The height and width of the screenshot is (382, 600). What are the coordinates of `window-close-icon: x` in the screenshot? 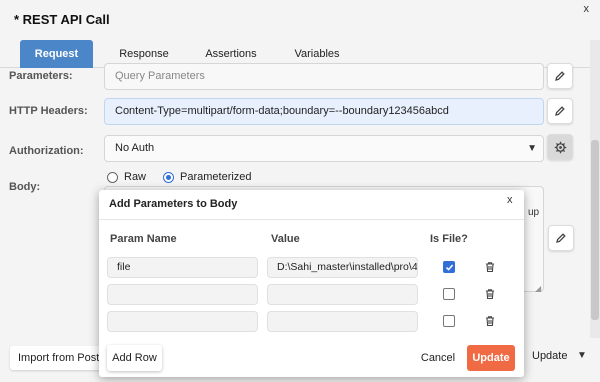 It's located at (587, 9).